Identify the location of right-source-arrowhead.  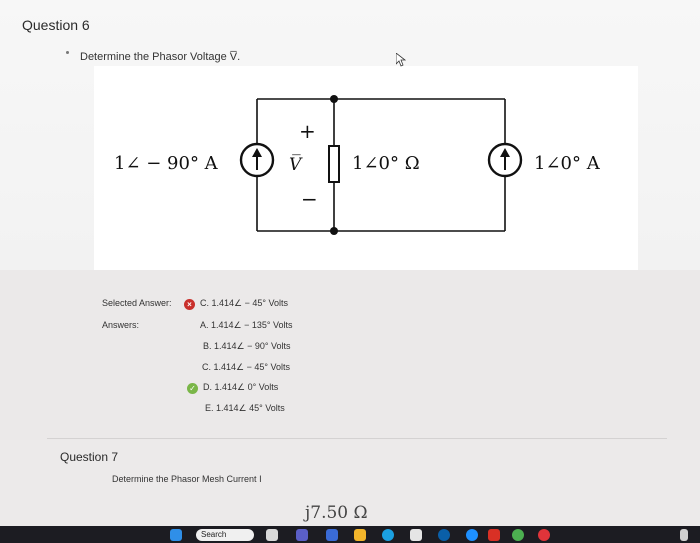
(505, 152).